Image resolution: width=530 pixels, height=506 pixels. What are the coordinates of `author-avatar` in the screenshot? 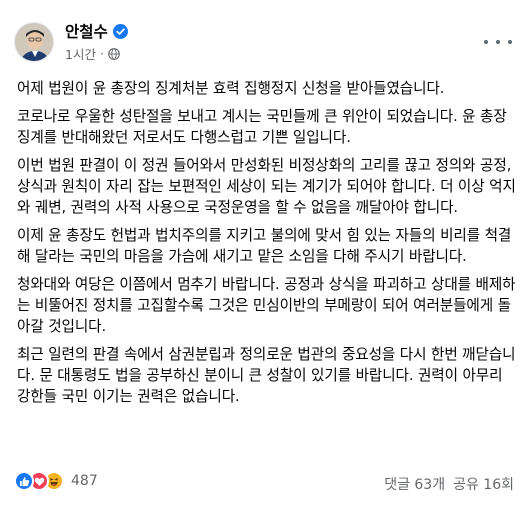 It's located at (34, 42).